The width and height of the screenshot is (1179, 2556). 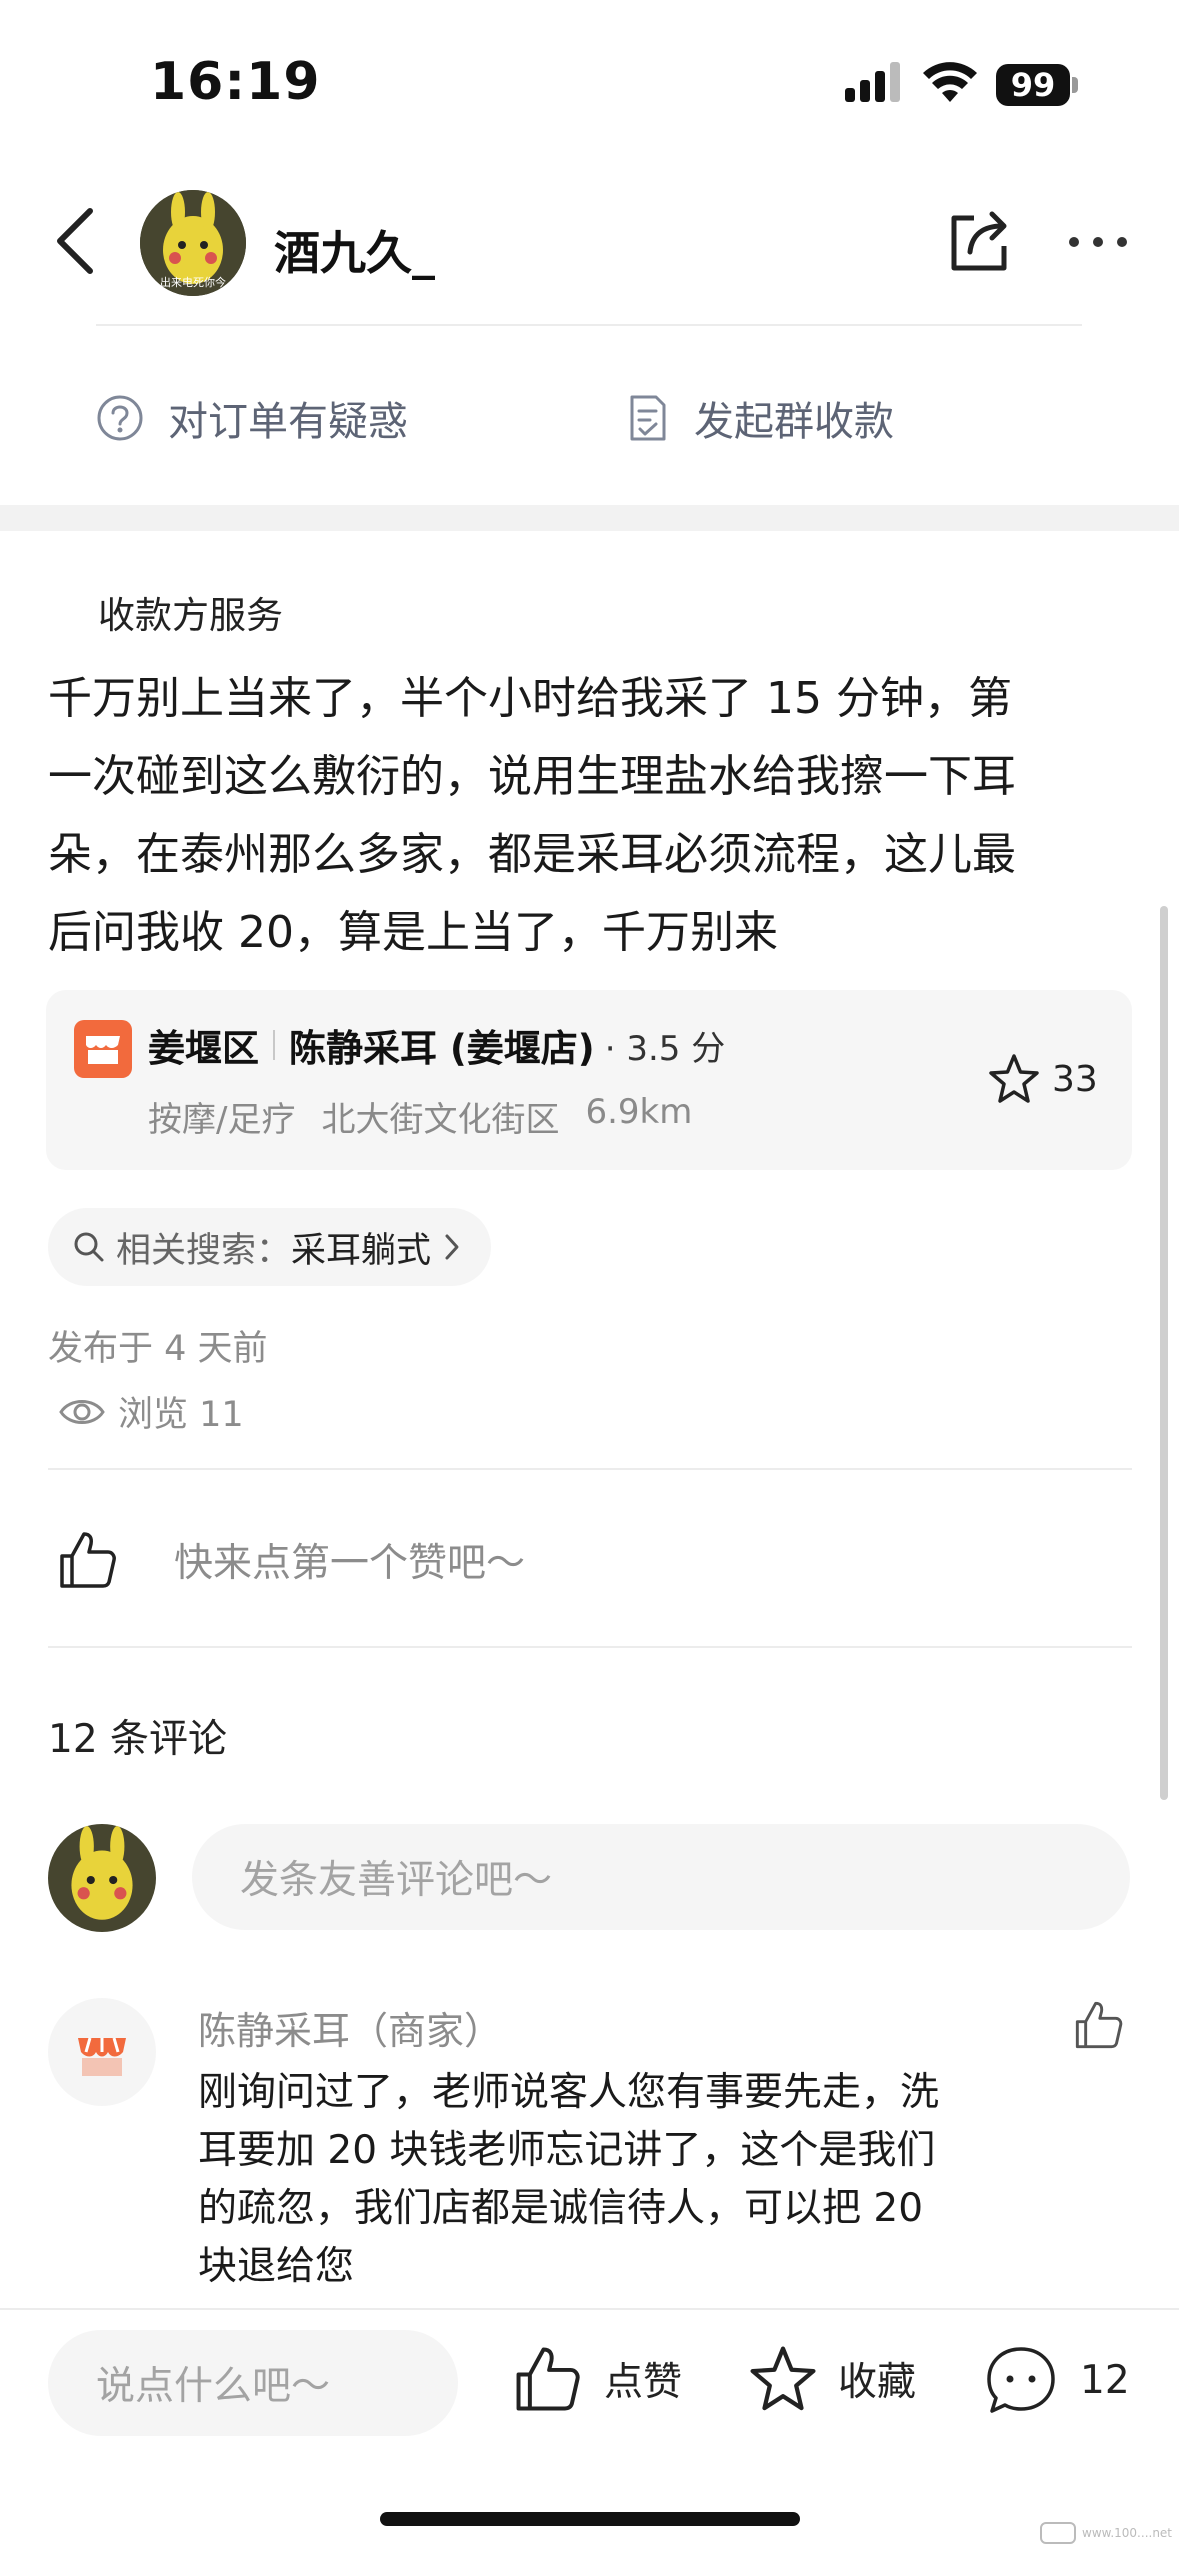 I want to click on comments-button: 12, so click(x=1057, y=2380).